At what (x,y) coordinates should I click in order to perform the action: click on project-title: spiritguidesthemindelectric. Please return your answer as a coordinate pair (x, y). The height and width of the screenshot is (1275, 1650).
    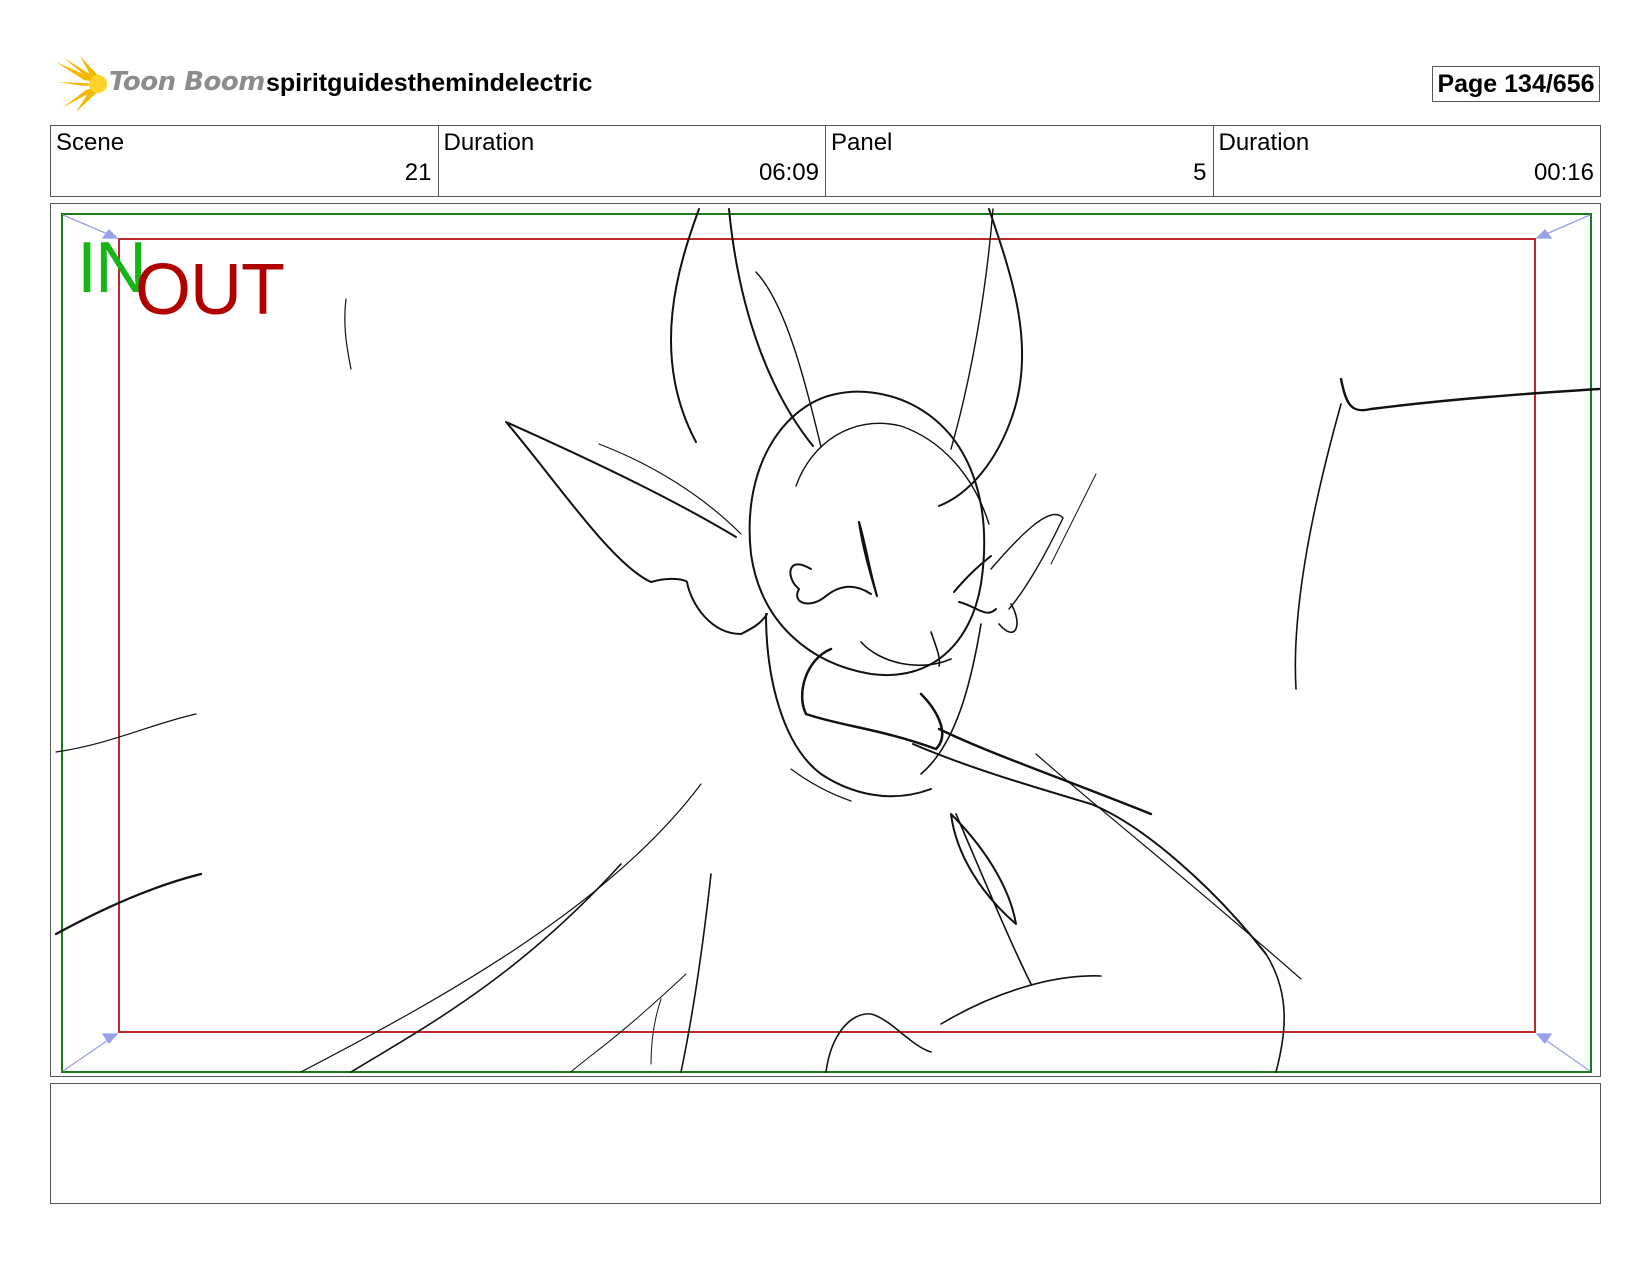
    Looking at the image, I should click on (429, 83).